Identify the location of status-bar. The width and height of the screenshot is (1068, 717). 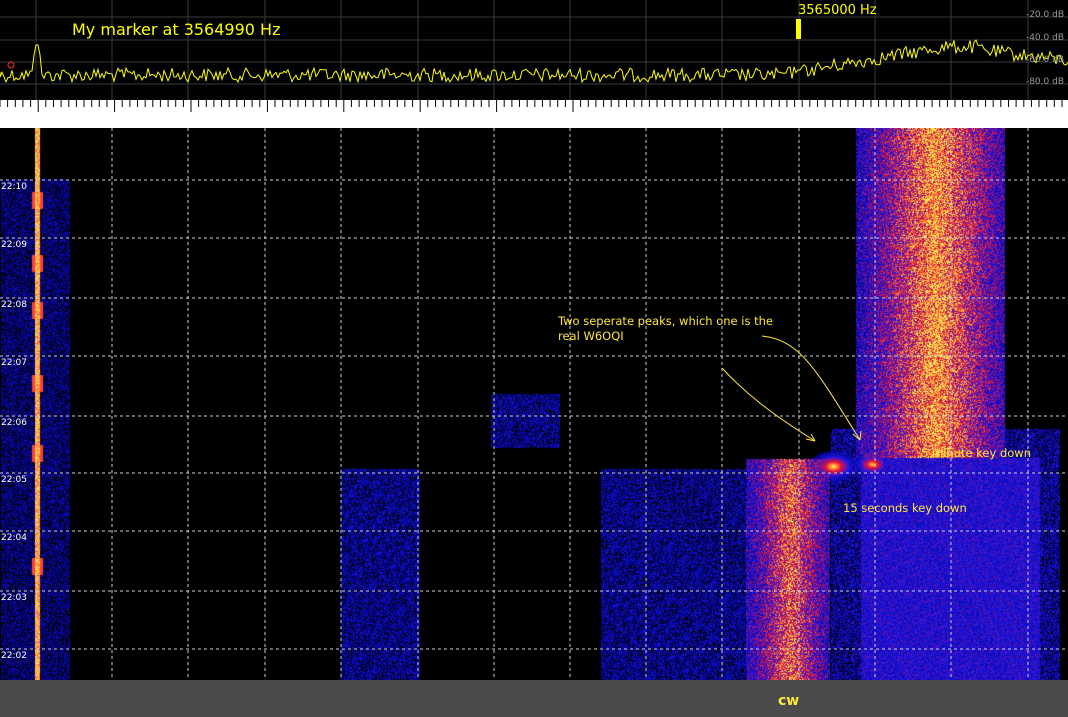
(534, 698).